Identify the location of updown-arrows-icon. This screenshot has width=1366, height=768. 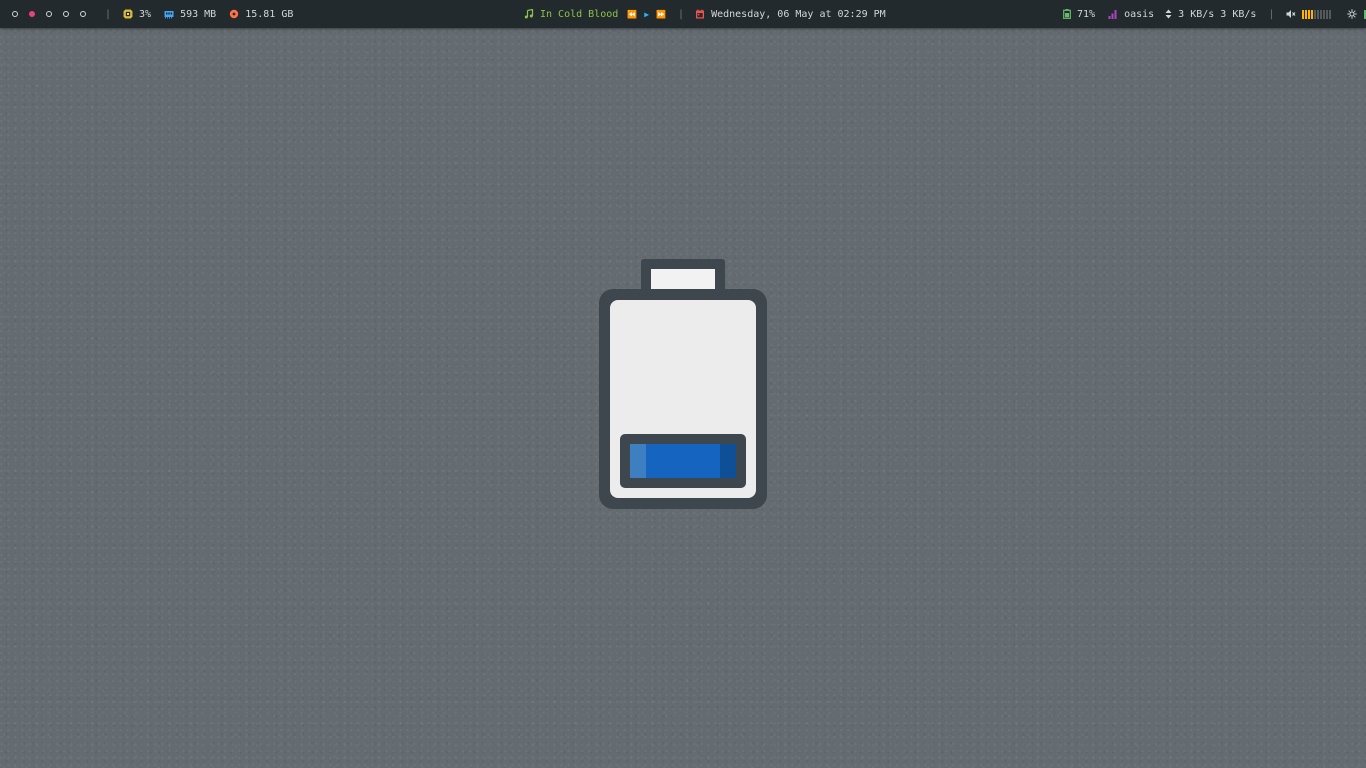
(1168, 14).